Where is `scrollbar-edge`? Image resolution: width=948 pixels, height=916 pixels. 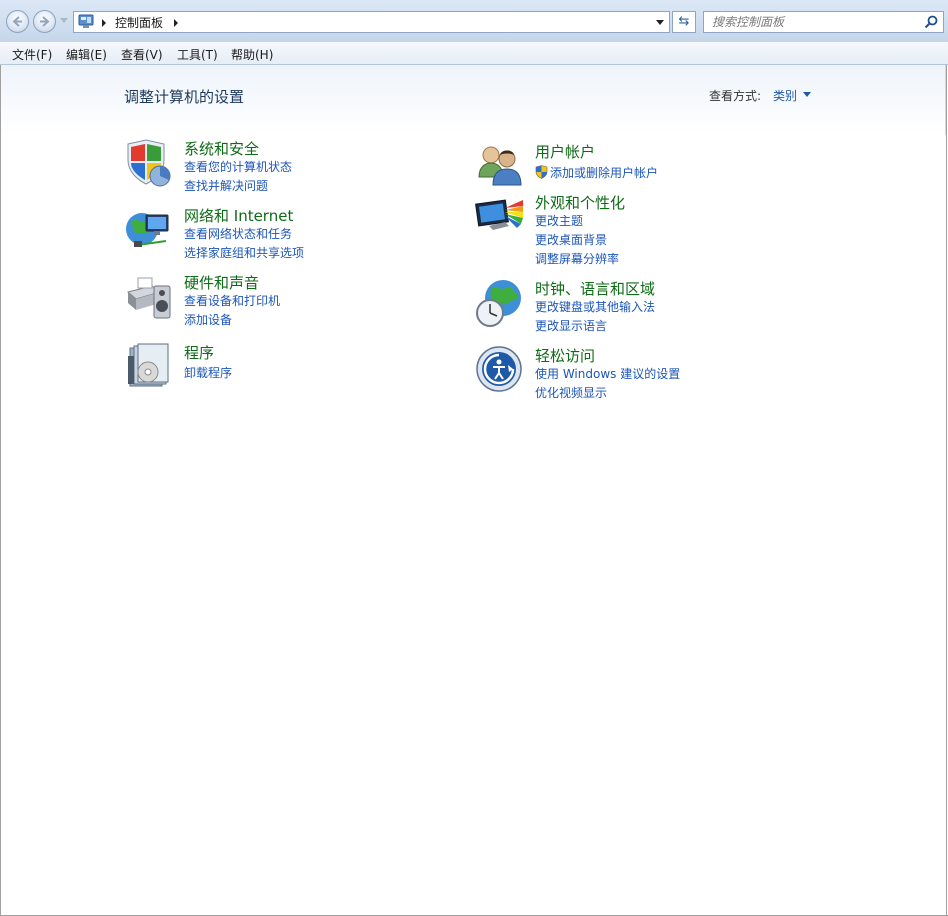 scrollbar-edge is located at coordinates (945, 100).